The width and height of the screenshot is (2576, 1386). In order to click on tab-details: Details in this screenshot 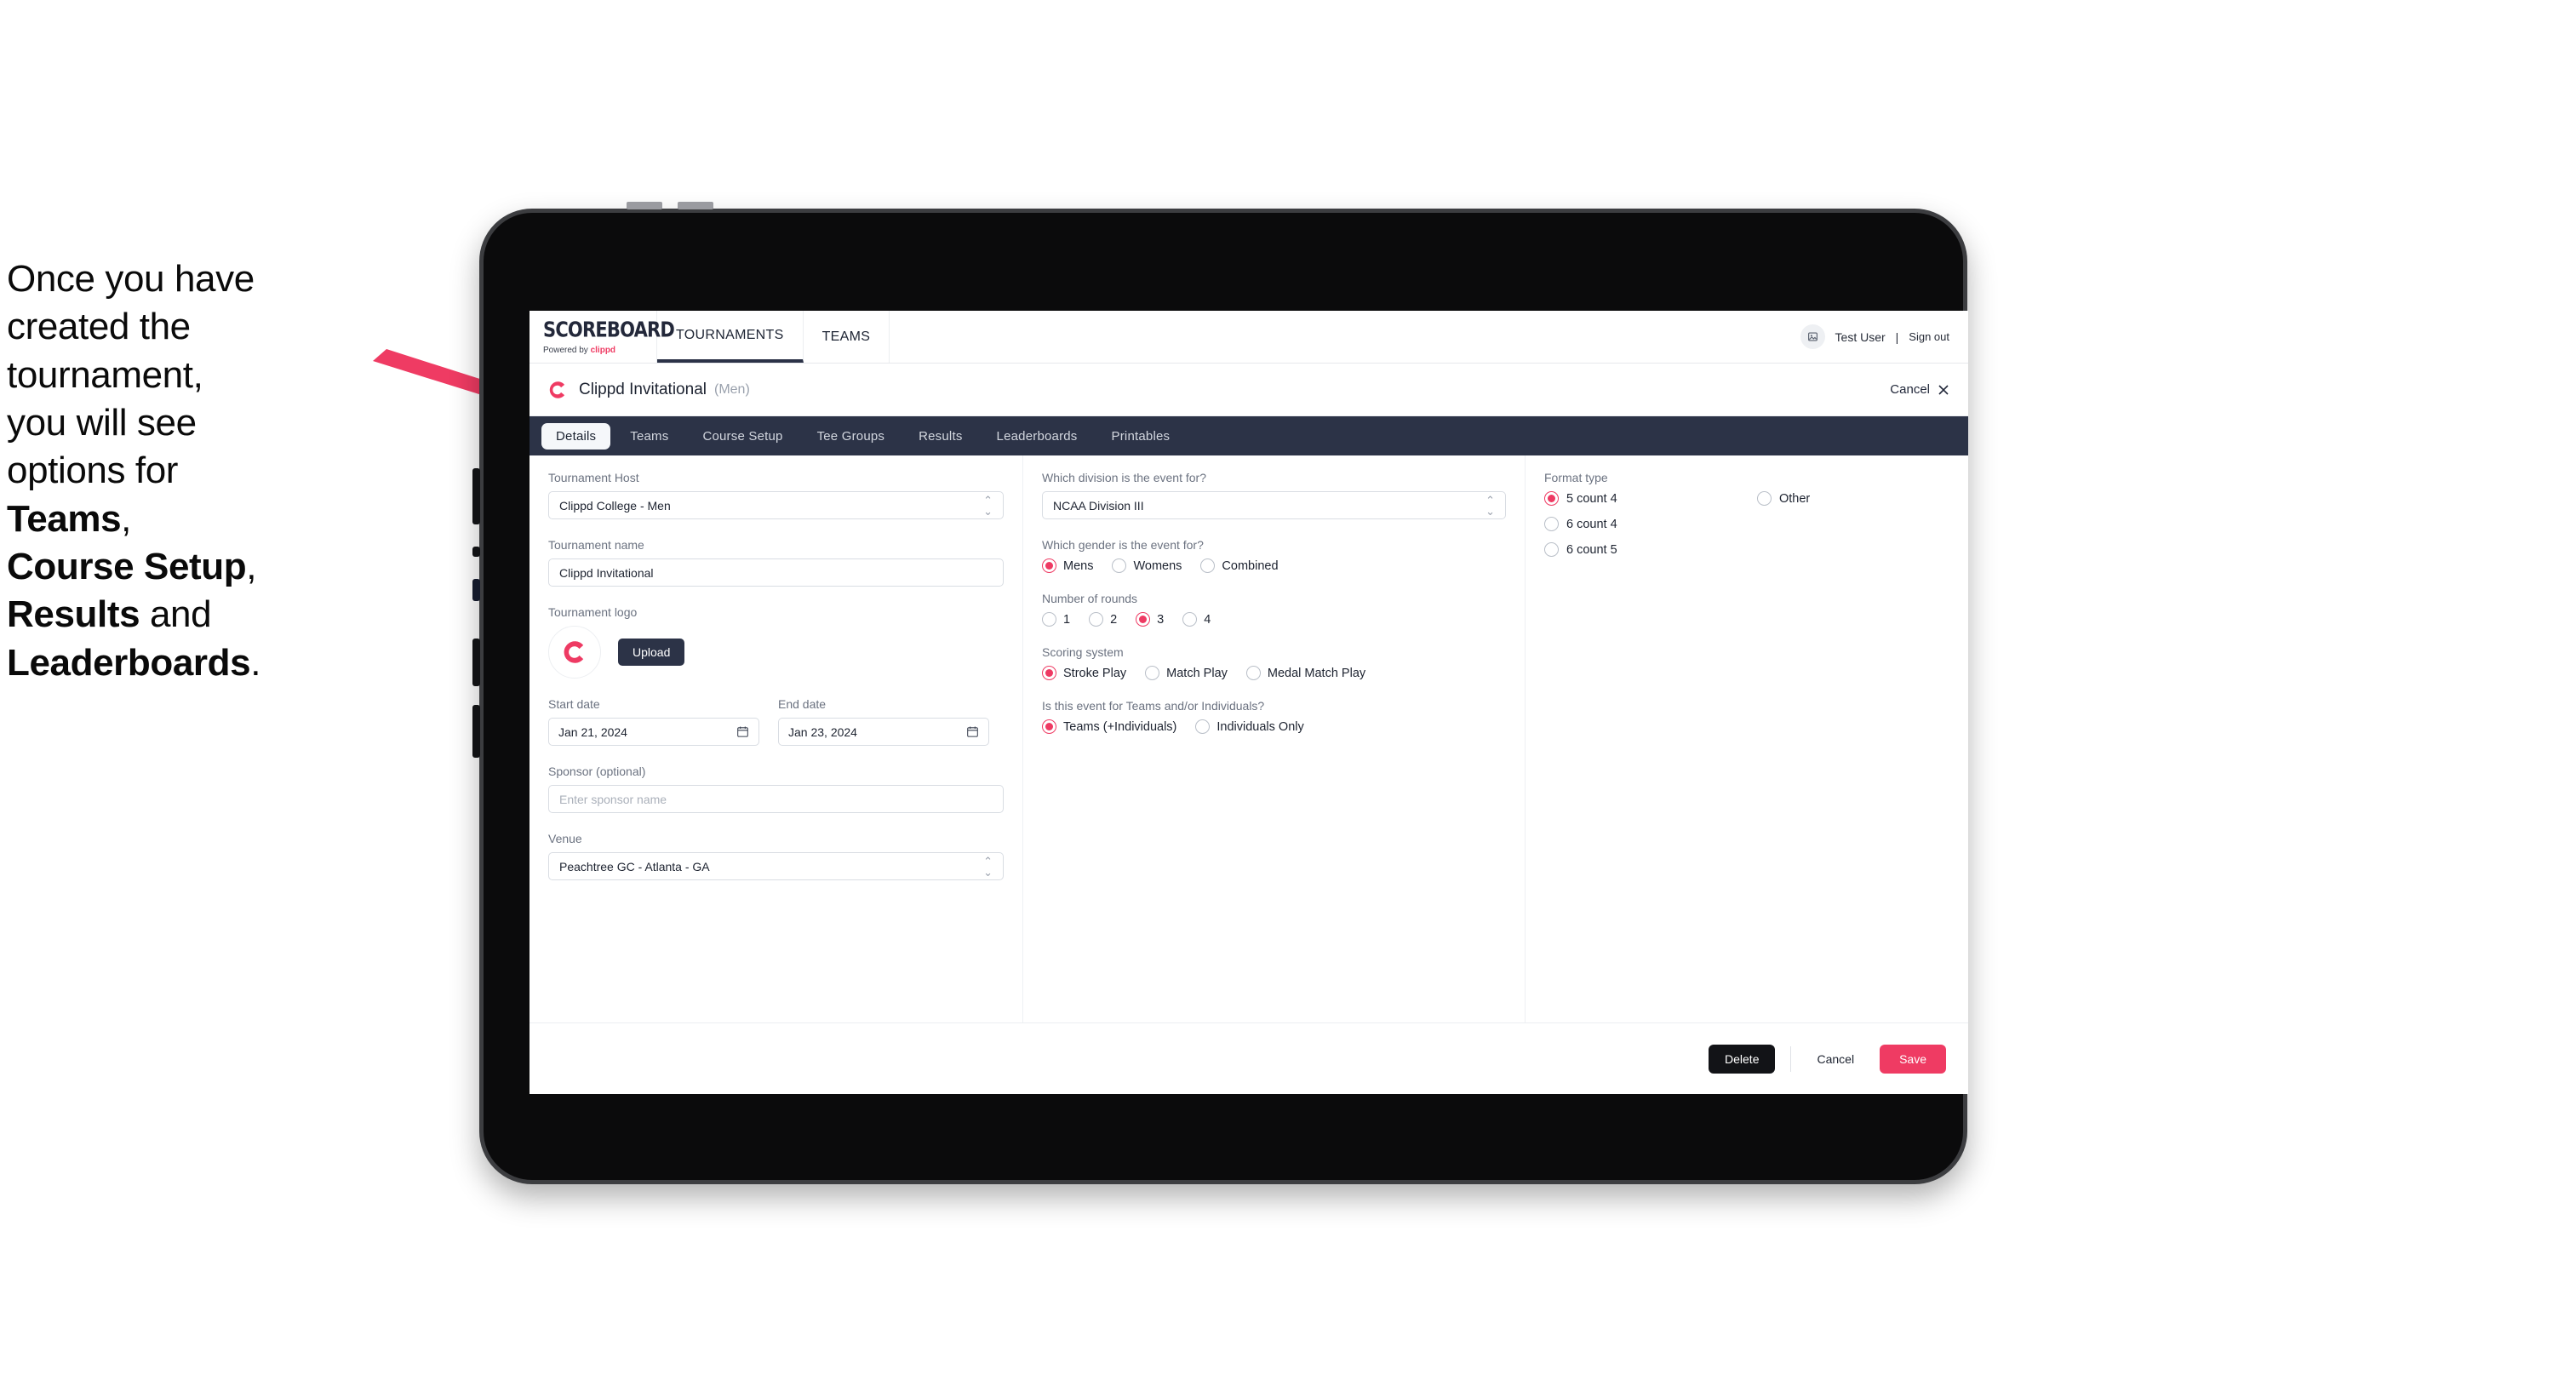, I will do `click(576, 436)`.